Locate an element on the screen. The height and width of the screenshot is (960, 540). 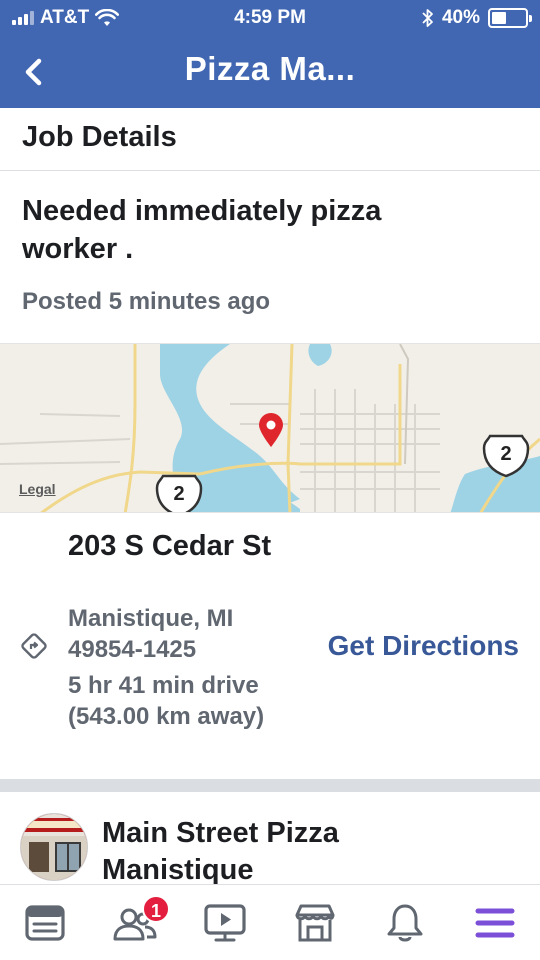
address-city: Manistique, MI 49854-1425 is located at coordinates (151, 634).